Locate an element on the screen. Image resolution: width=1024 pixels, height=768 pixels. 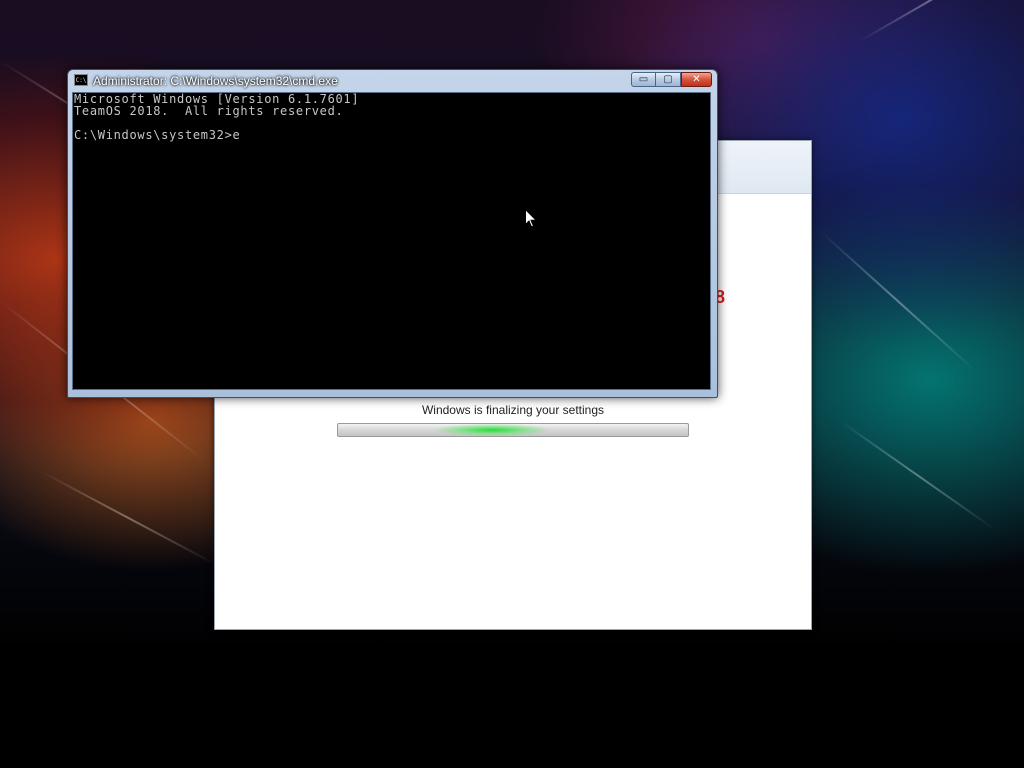
cmd-app-icon: C:\ is located at coordinates (81, 80).